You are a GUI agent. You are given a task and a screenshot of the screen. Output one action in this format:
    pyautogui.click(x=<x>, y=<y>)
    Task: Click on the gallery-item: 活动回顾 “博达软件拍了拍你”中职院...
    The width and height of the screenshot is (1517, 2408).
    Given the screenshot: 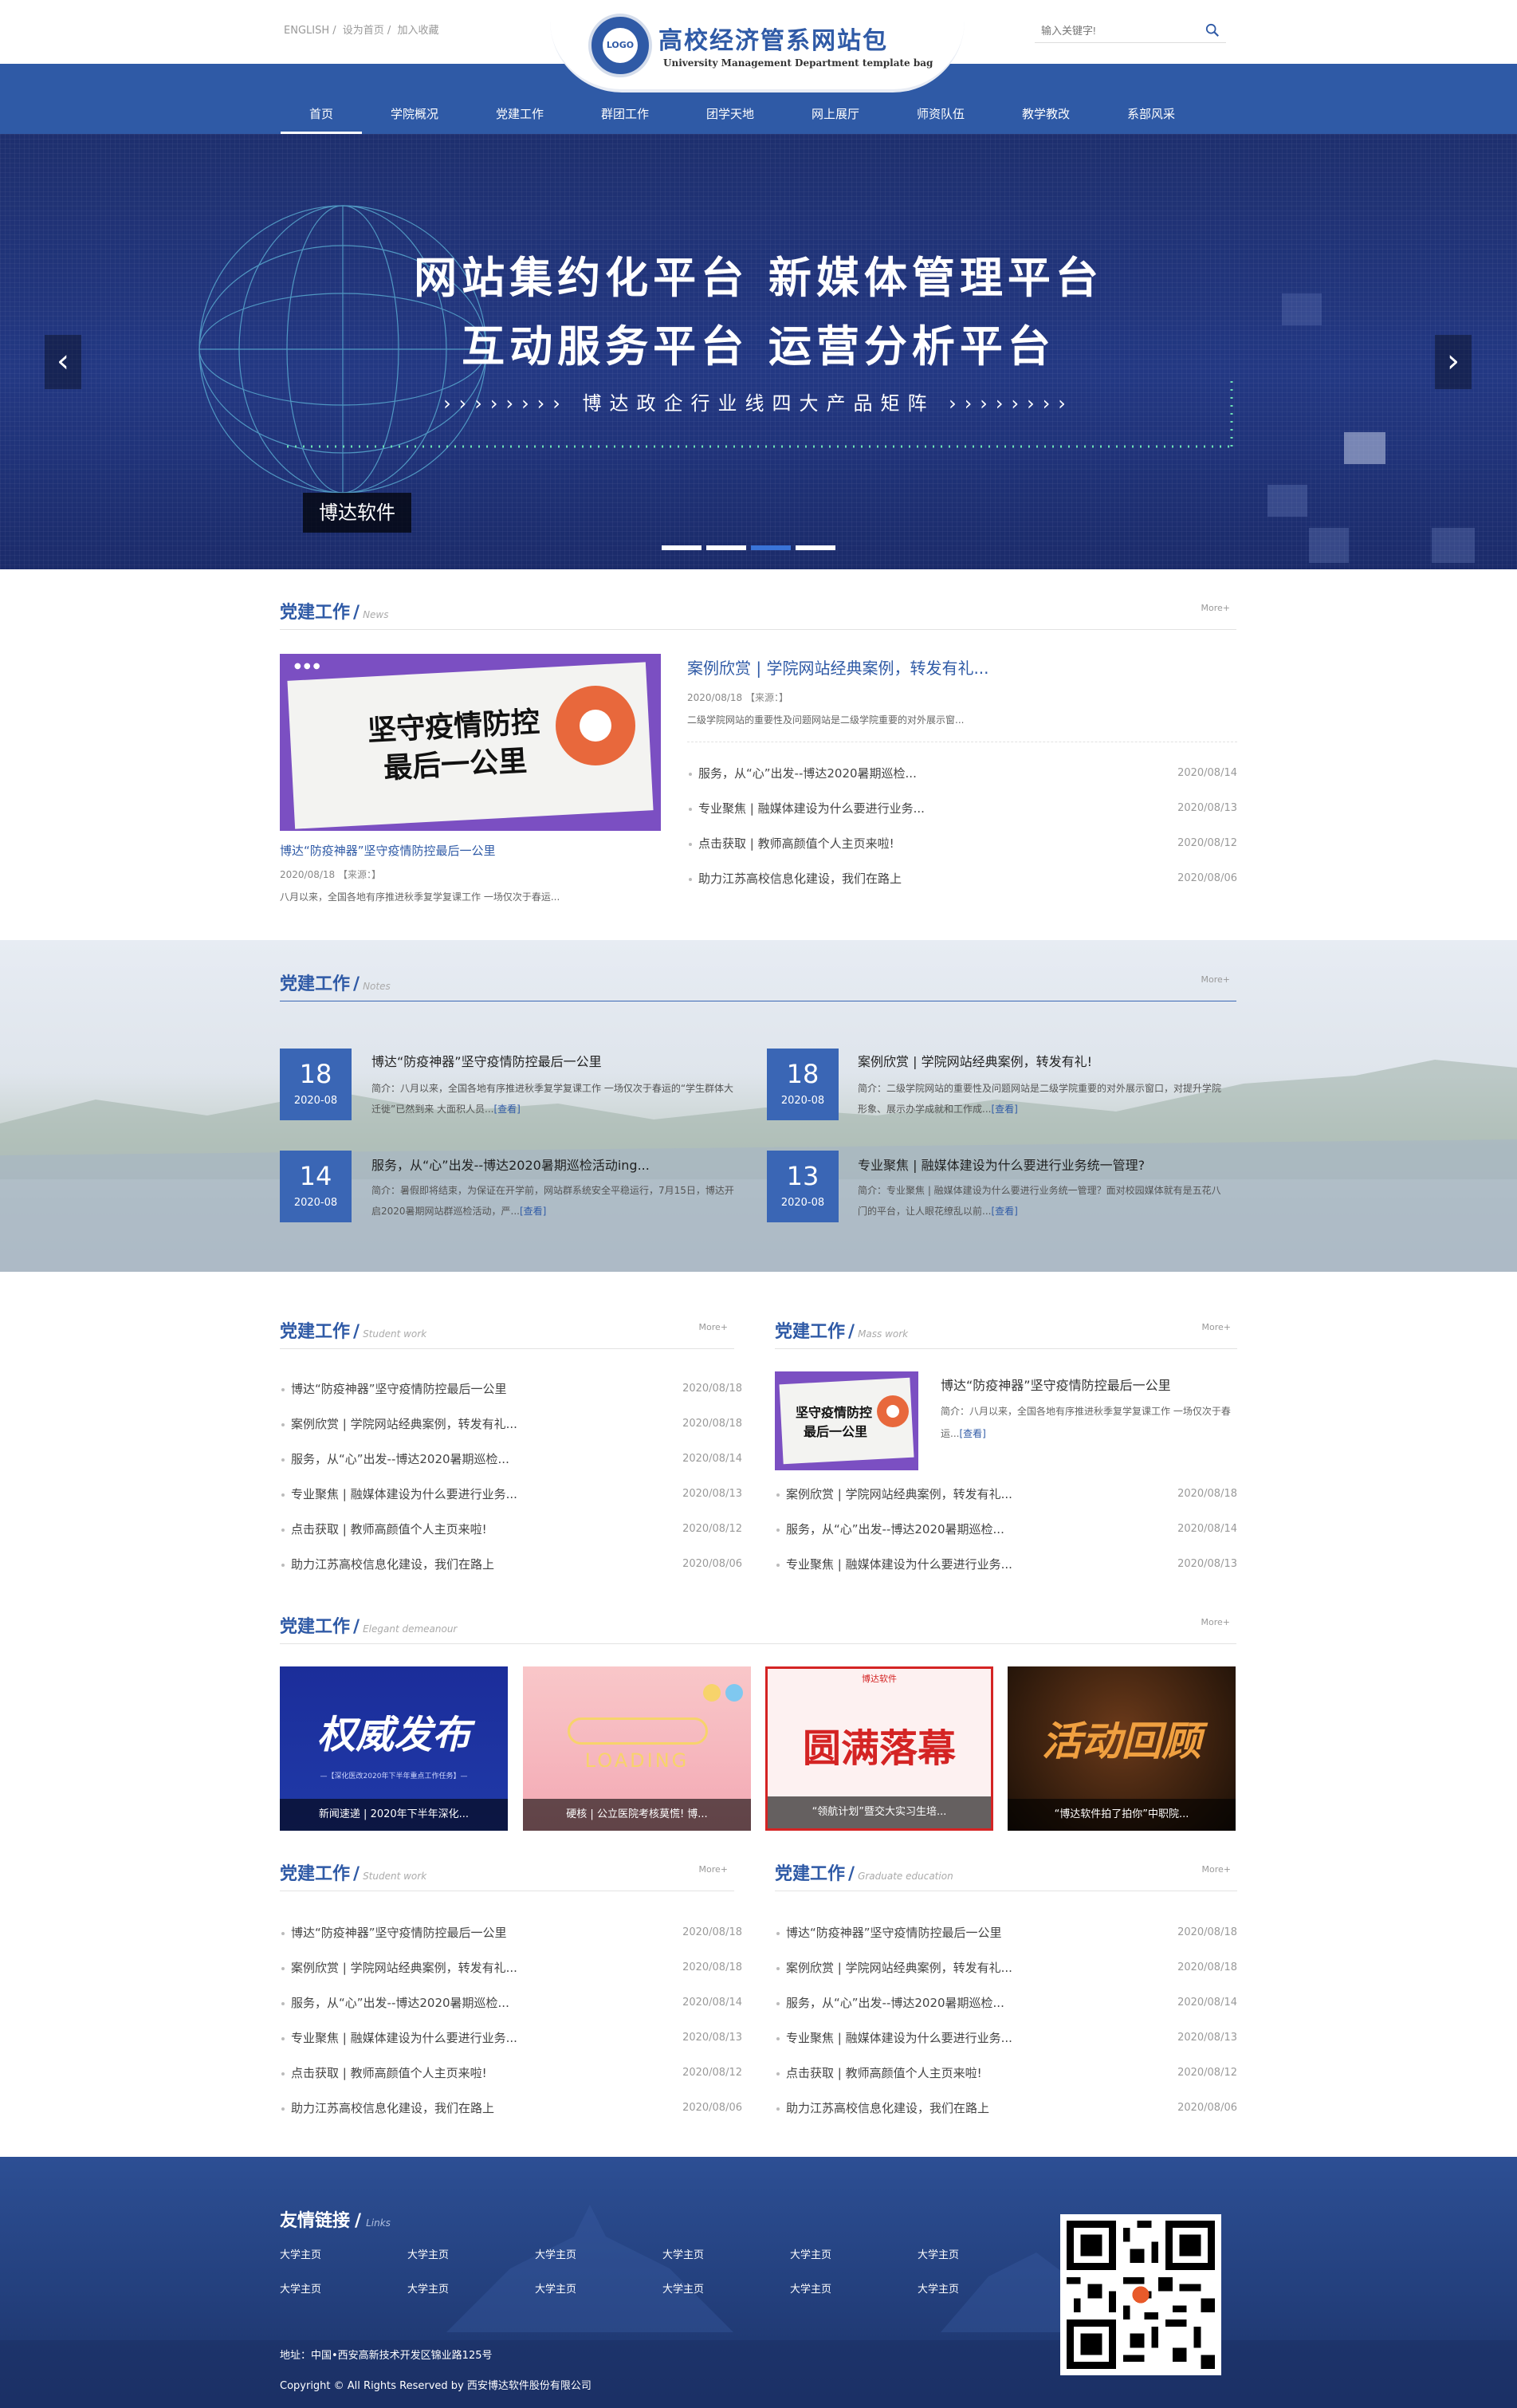 What is the action you would take?
    pyautogui.click(x=1122, y=1748)
    